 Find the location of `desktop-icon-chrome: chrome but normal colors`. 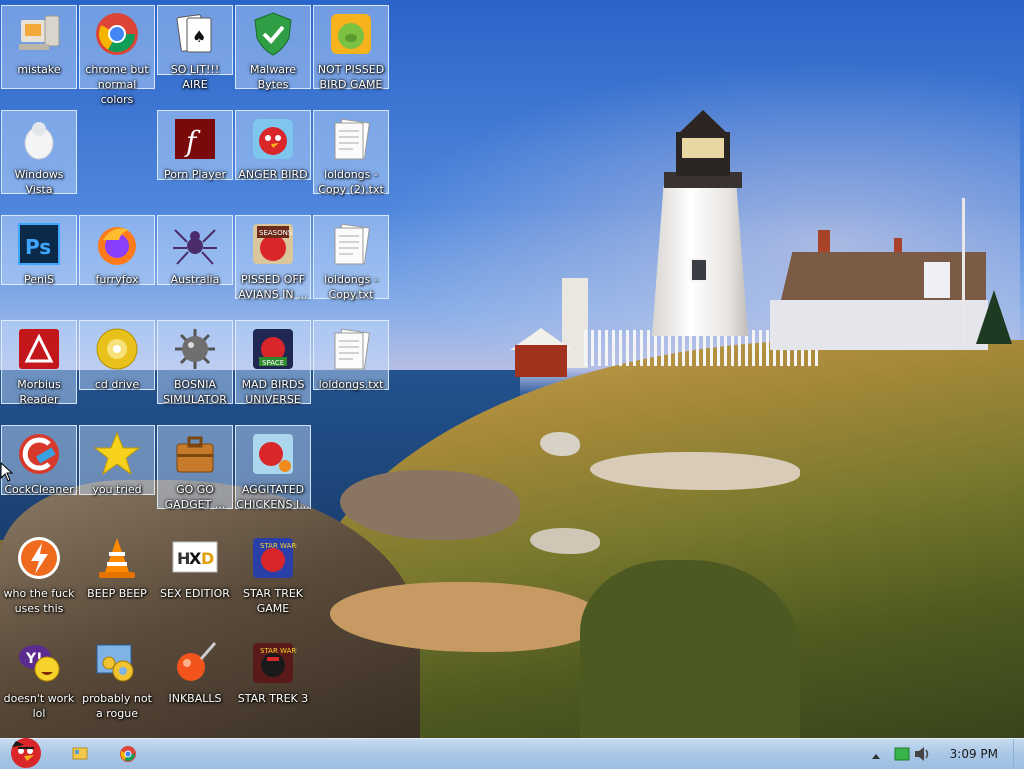

desktop-icon-chrome: chrome but normal colors is located at coordinates (117, 55).